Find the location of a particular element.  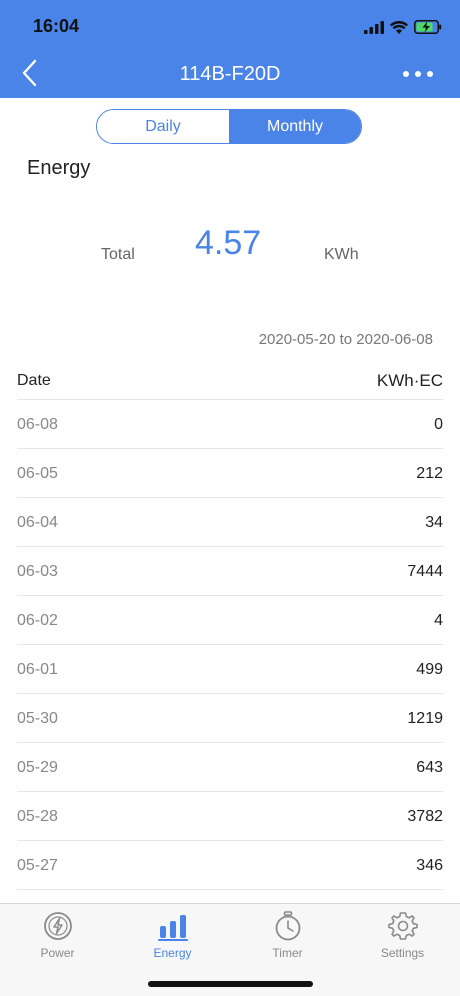

total-unit: KWh is located at coordinates (341, 254).